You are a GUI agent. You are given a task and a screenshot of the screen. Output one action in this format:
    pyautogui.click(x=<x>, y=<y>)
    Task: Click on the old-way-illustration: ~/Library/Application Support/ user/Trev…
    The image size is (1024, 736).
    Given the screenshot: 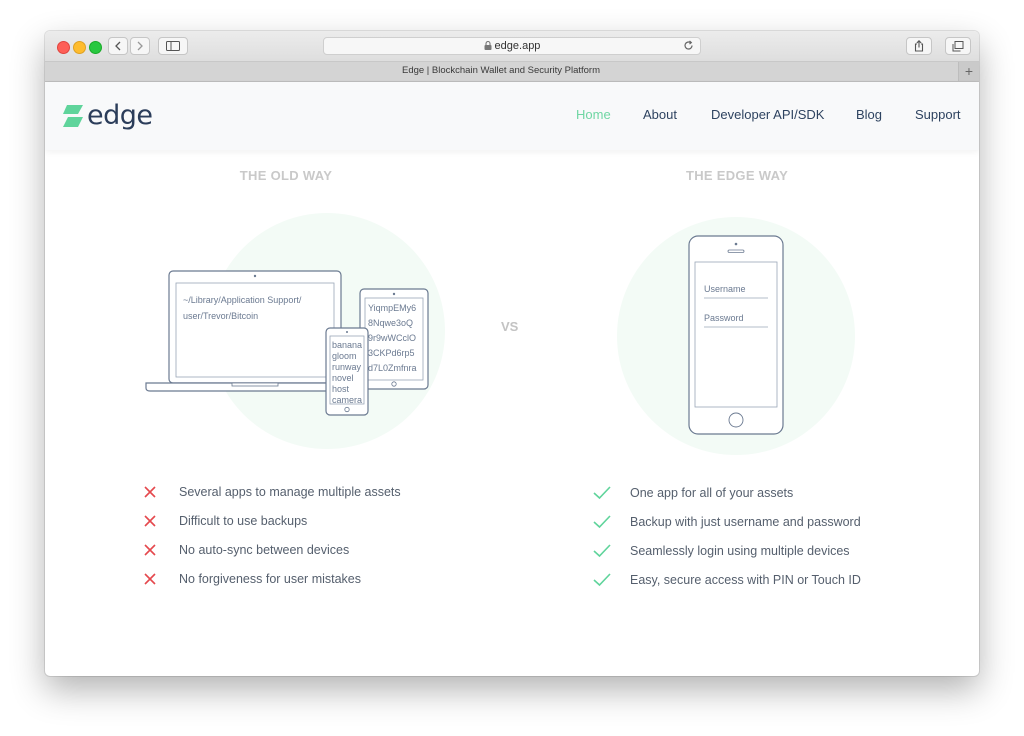 What is the action you would take?
    pyautogui.click(x=287, y=343)
    